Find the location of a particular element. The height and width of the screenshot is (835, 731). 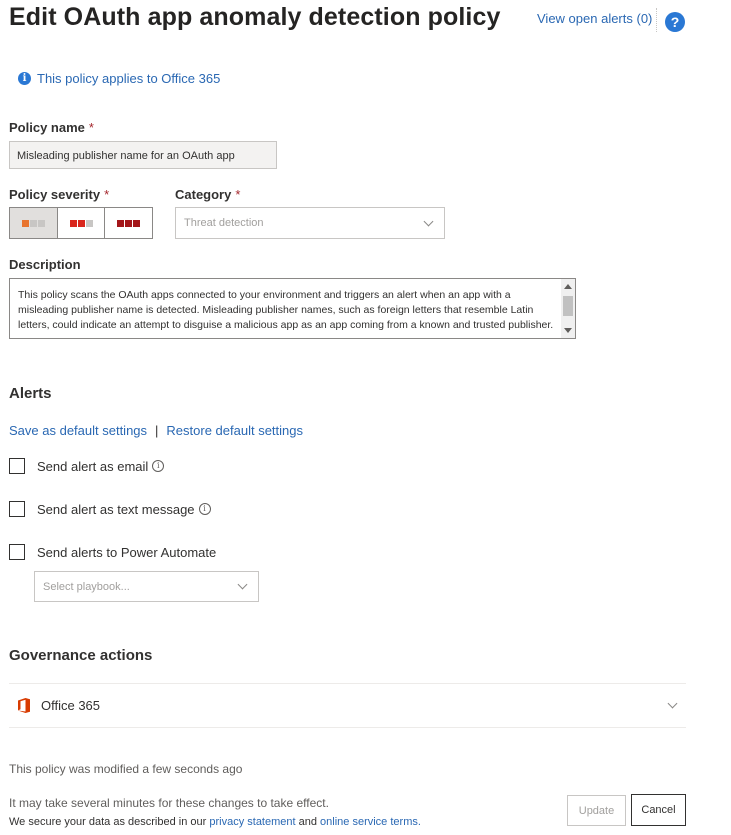

severity-medium-button is located at coordinates (82, 223).